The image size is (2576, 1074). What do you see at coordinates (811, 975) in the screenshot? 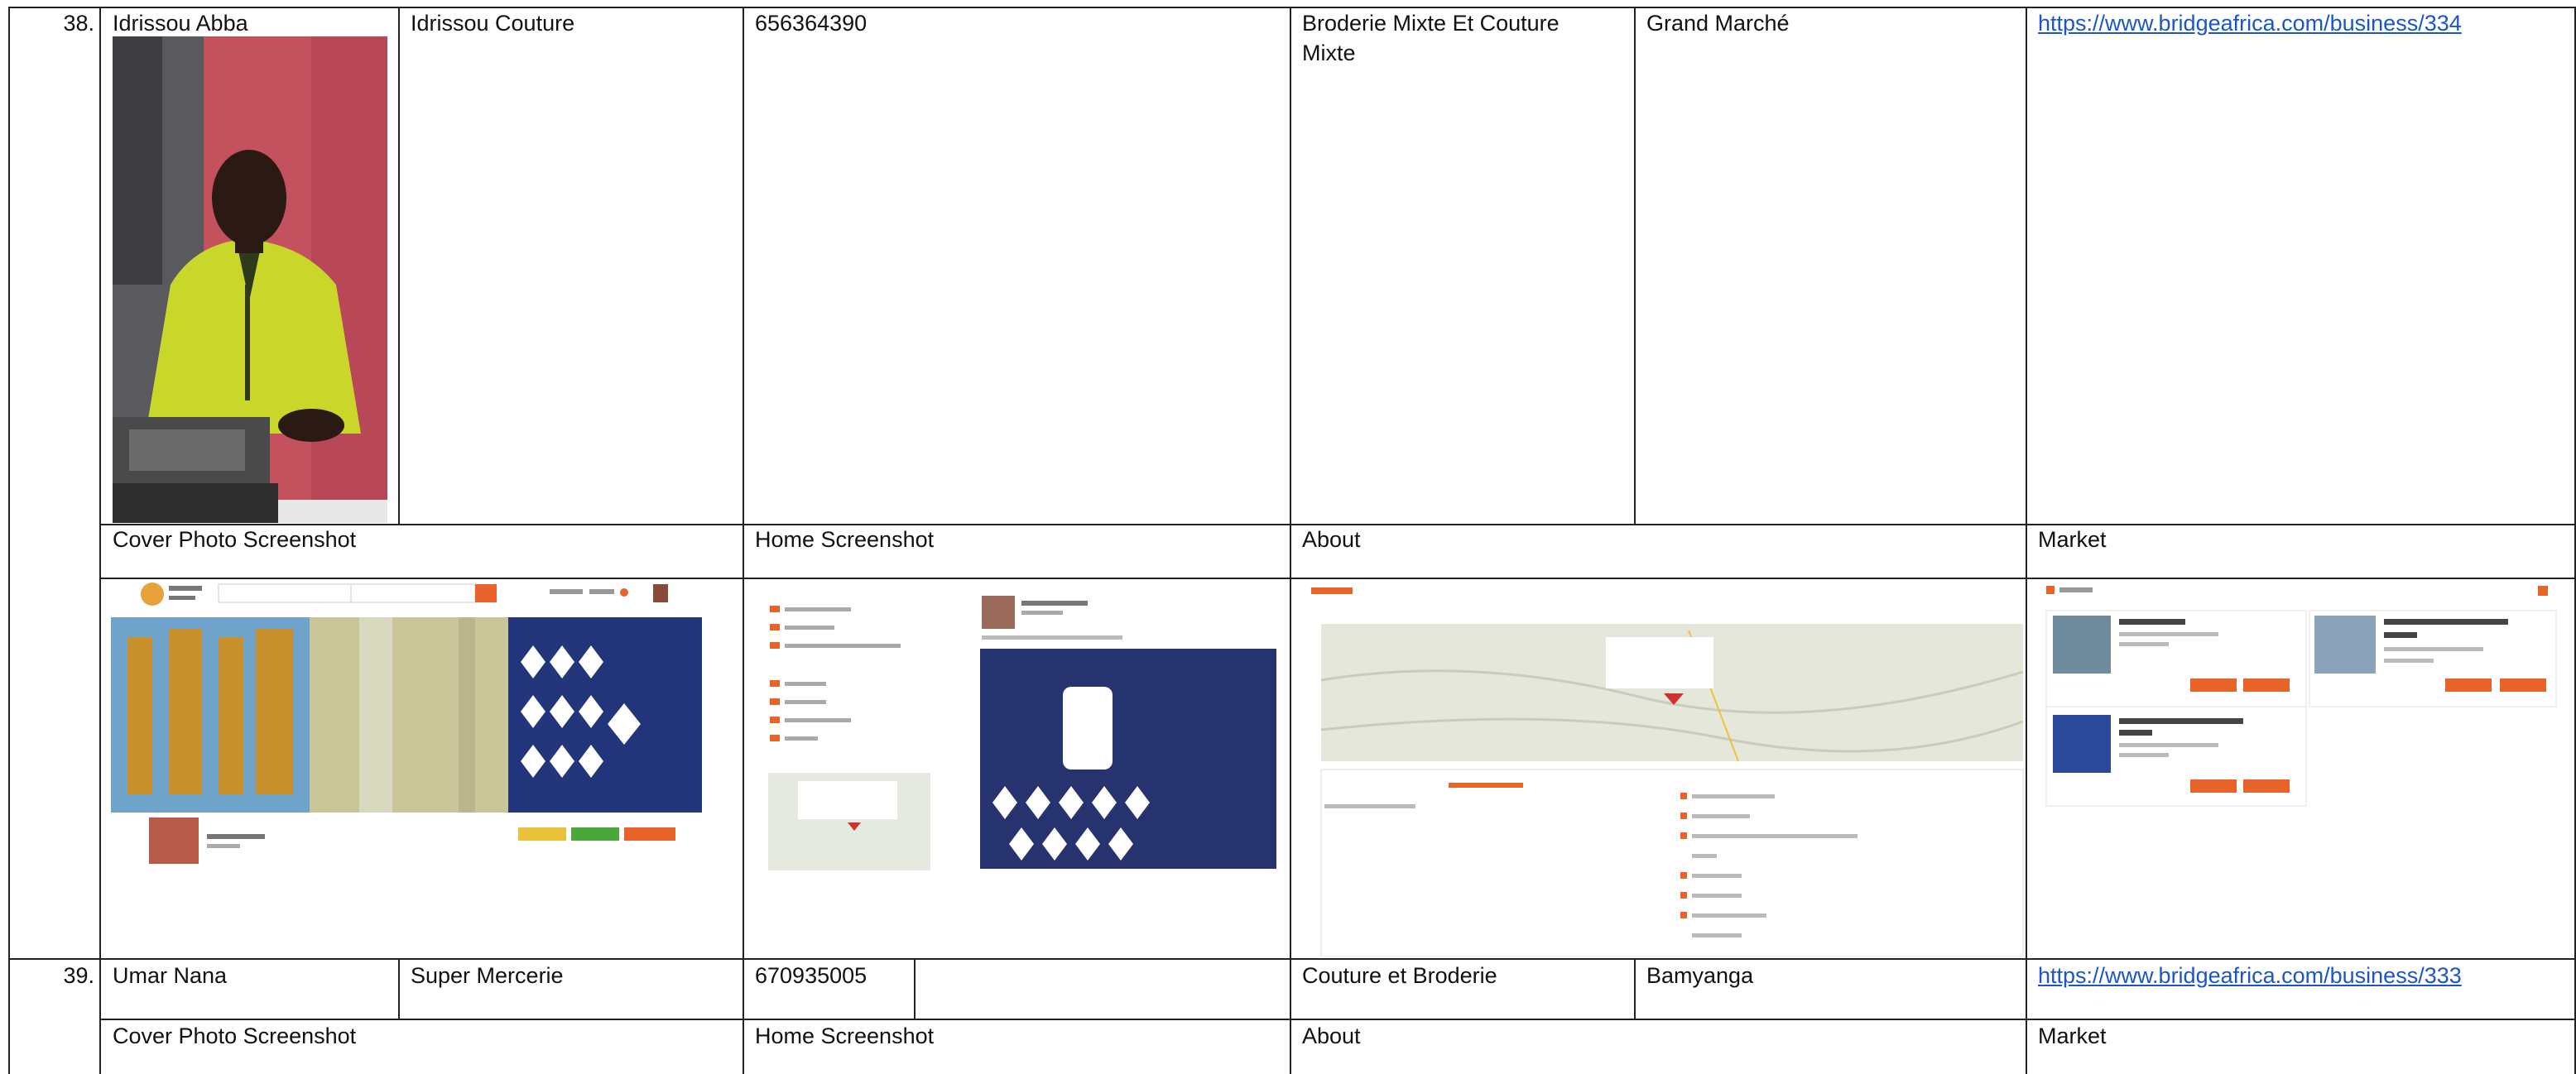
I see `phone-number: 670935005` at bounding box center [811, 975].